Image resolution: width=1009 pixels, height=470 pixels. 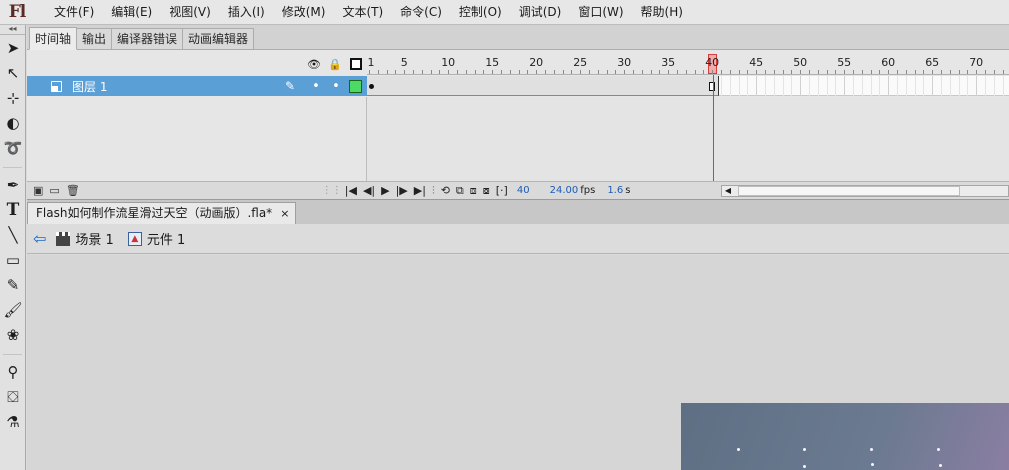 I want to click on menu-item: 文本(T), so click(x=363, y=12).